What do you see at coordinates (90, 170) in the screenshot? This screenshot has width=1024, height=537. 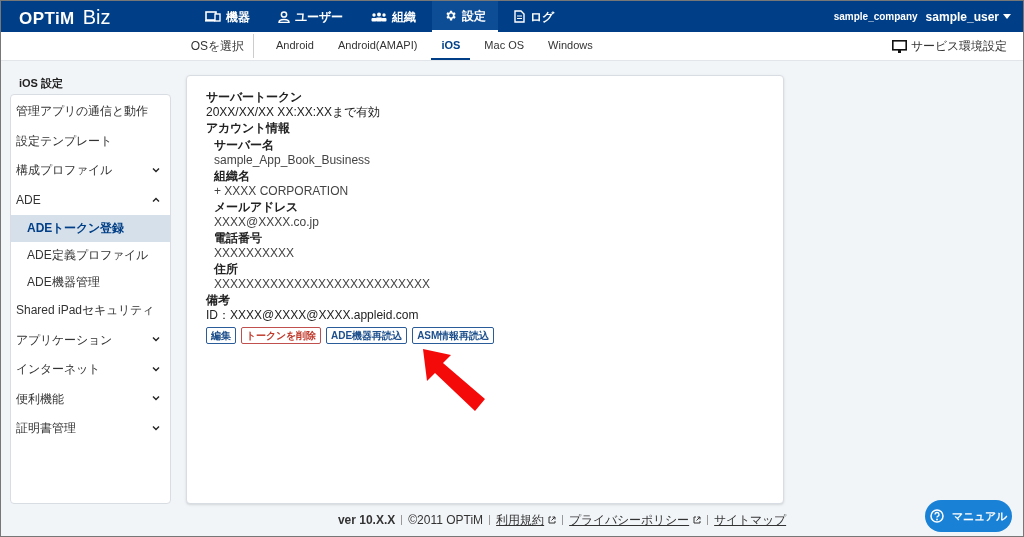 I see `sidebar-item: 構成プロファイル` at bounding box center [90, 170].